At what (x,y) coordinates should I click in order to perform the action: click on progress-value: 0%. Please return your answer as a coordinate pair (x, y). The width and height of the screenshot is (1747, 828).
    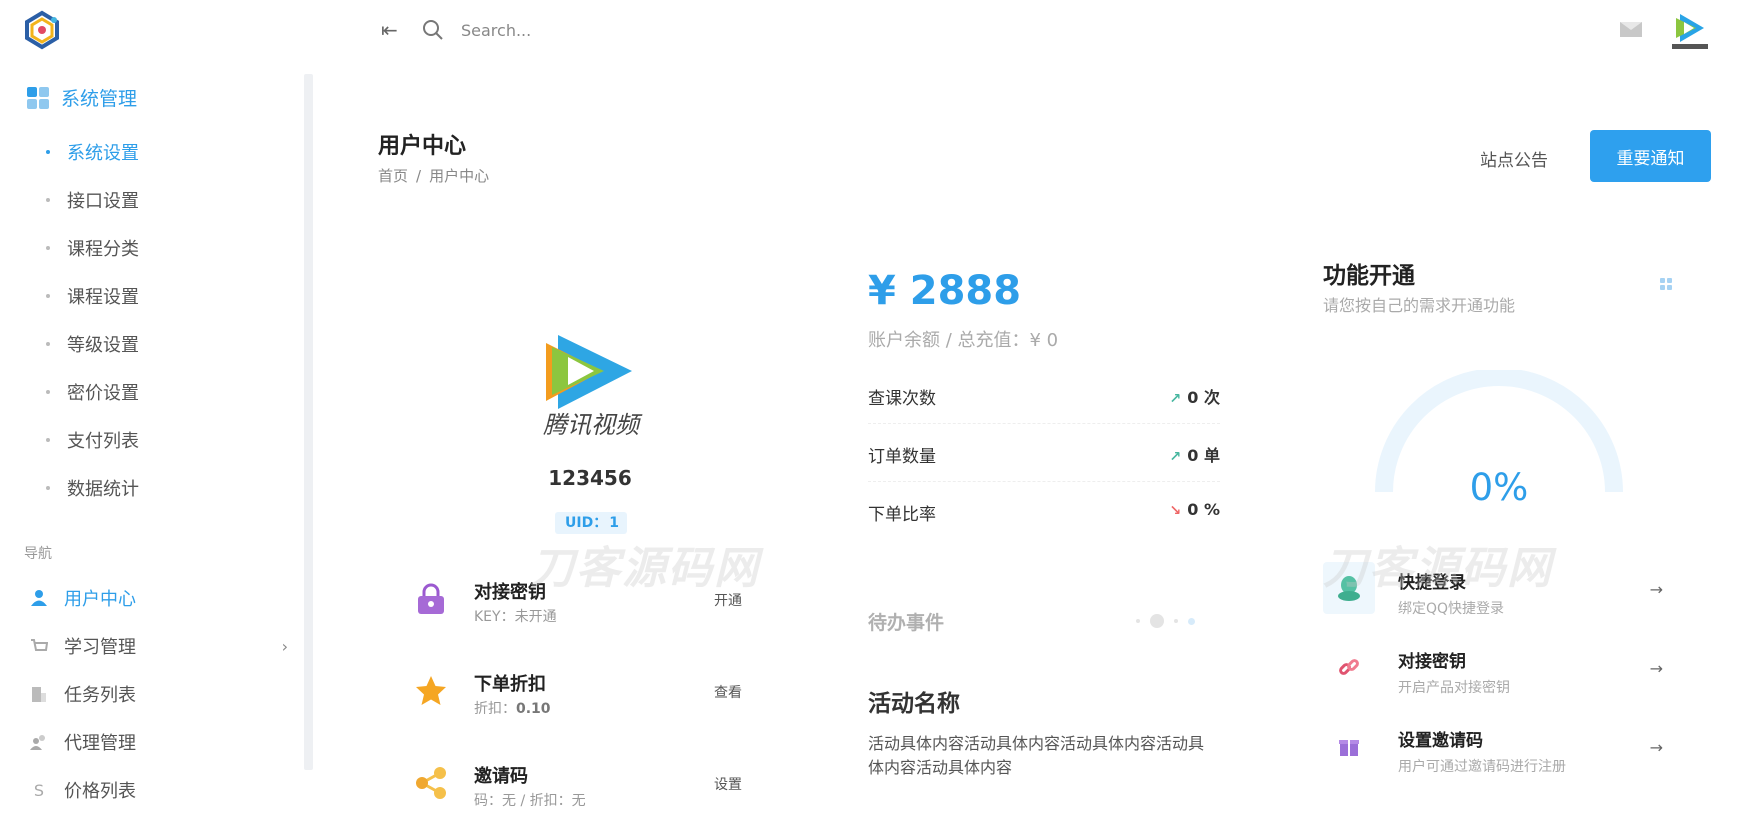
    Looking at the image, I should click on (1499, 487).